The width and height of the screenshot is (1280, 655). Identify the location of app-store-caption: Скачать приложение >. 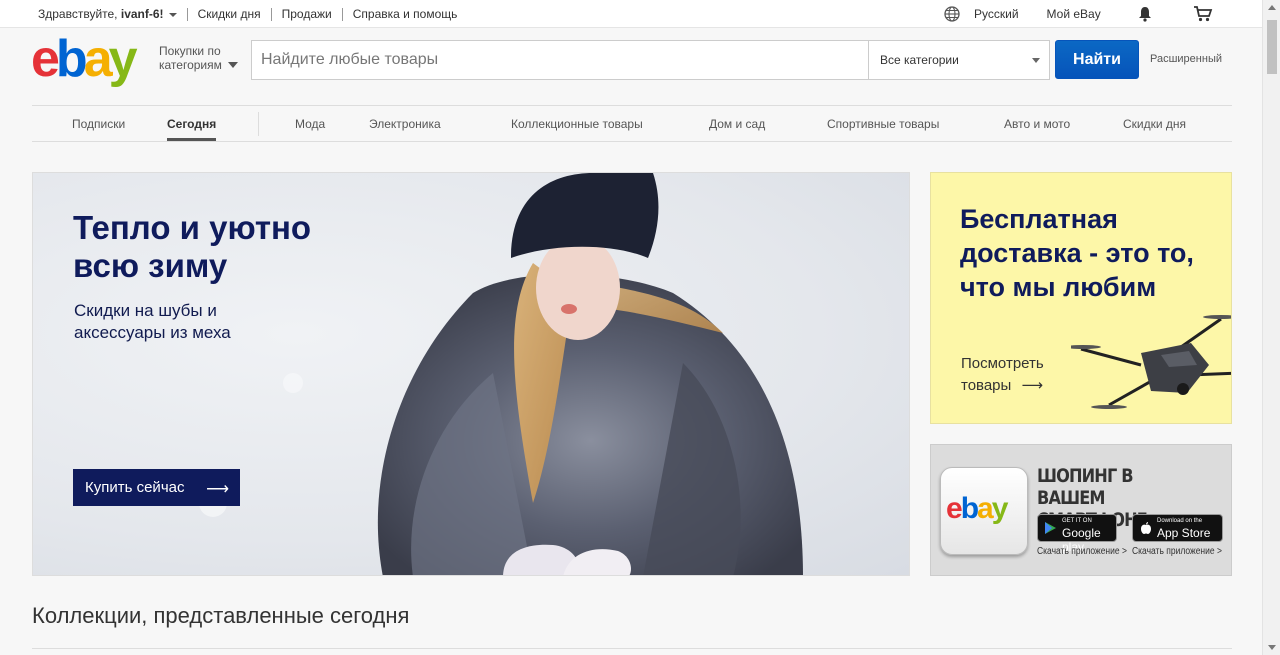
(1177, 551).